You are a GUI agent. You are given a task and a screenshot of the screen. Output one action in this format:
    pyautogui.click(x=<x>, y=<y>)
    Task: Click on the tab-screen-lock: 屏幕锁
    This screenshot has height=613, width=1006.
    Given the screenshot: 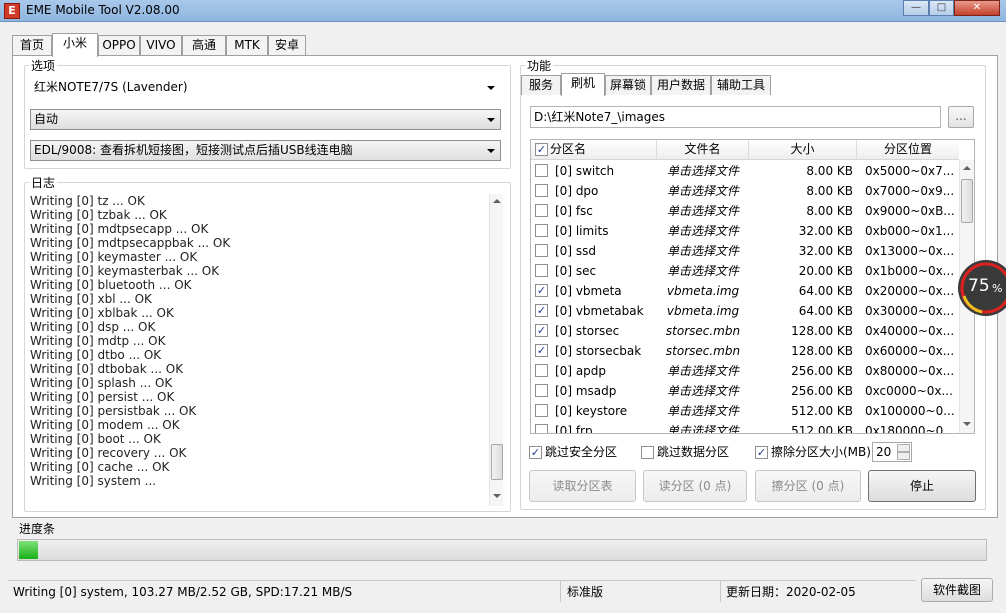 What is the action you would take?
    pyautogui.click(x=628, y=85)
    